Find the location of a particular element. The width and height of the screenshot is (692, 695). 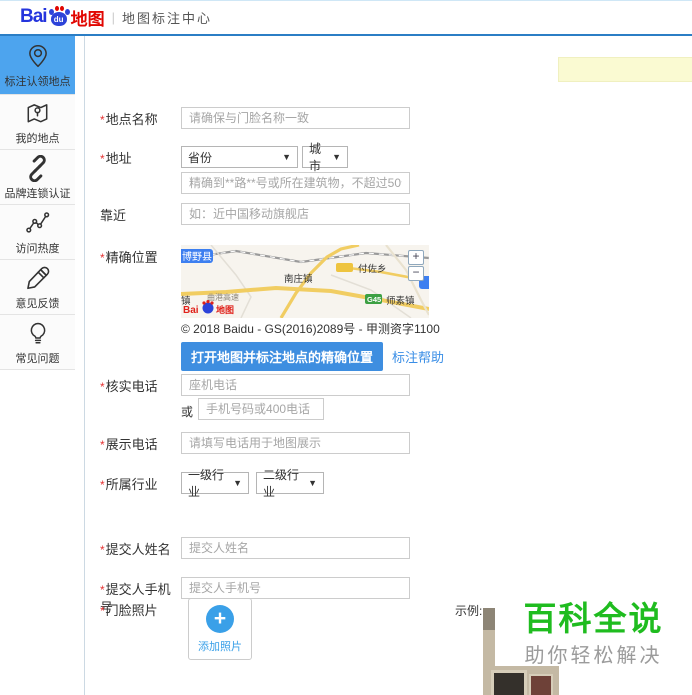

primary-industry-select: 一级行业 ▼ is located at coordinates (215, 483).